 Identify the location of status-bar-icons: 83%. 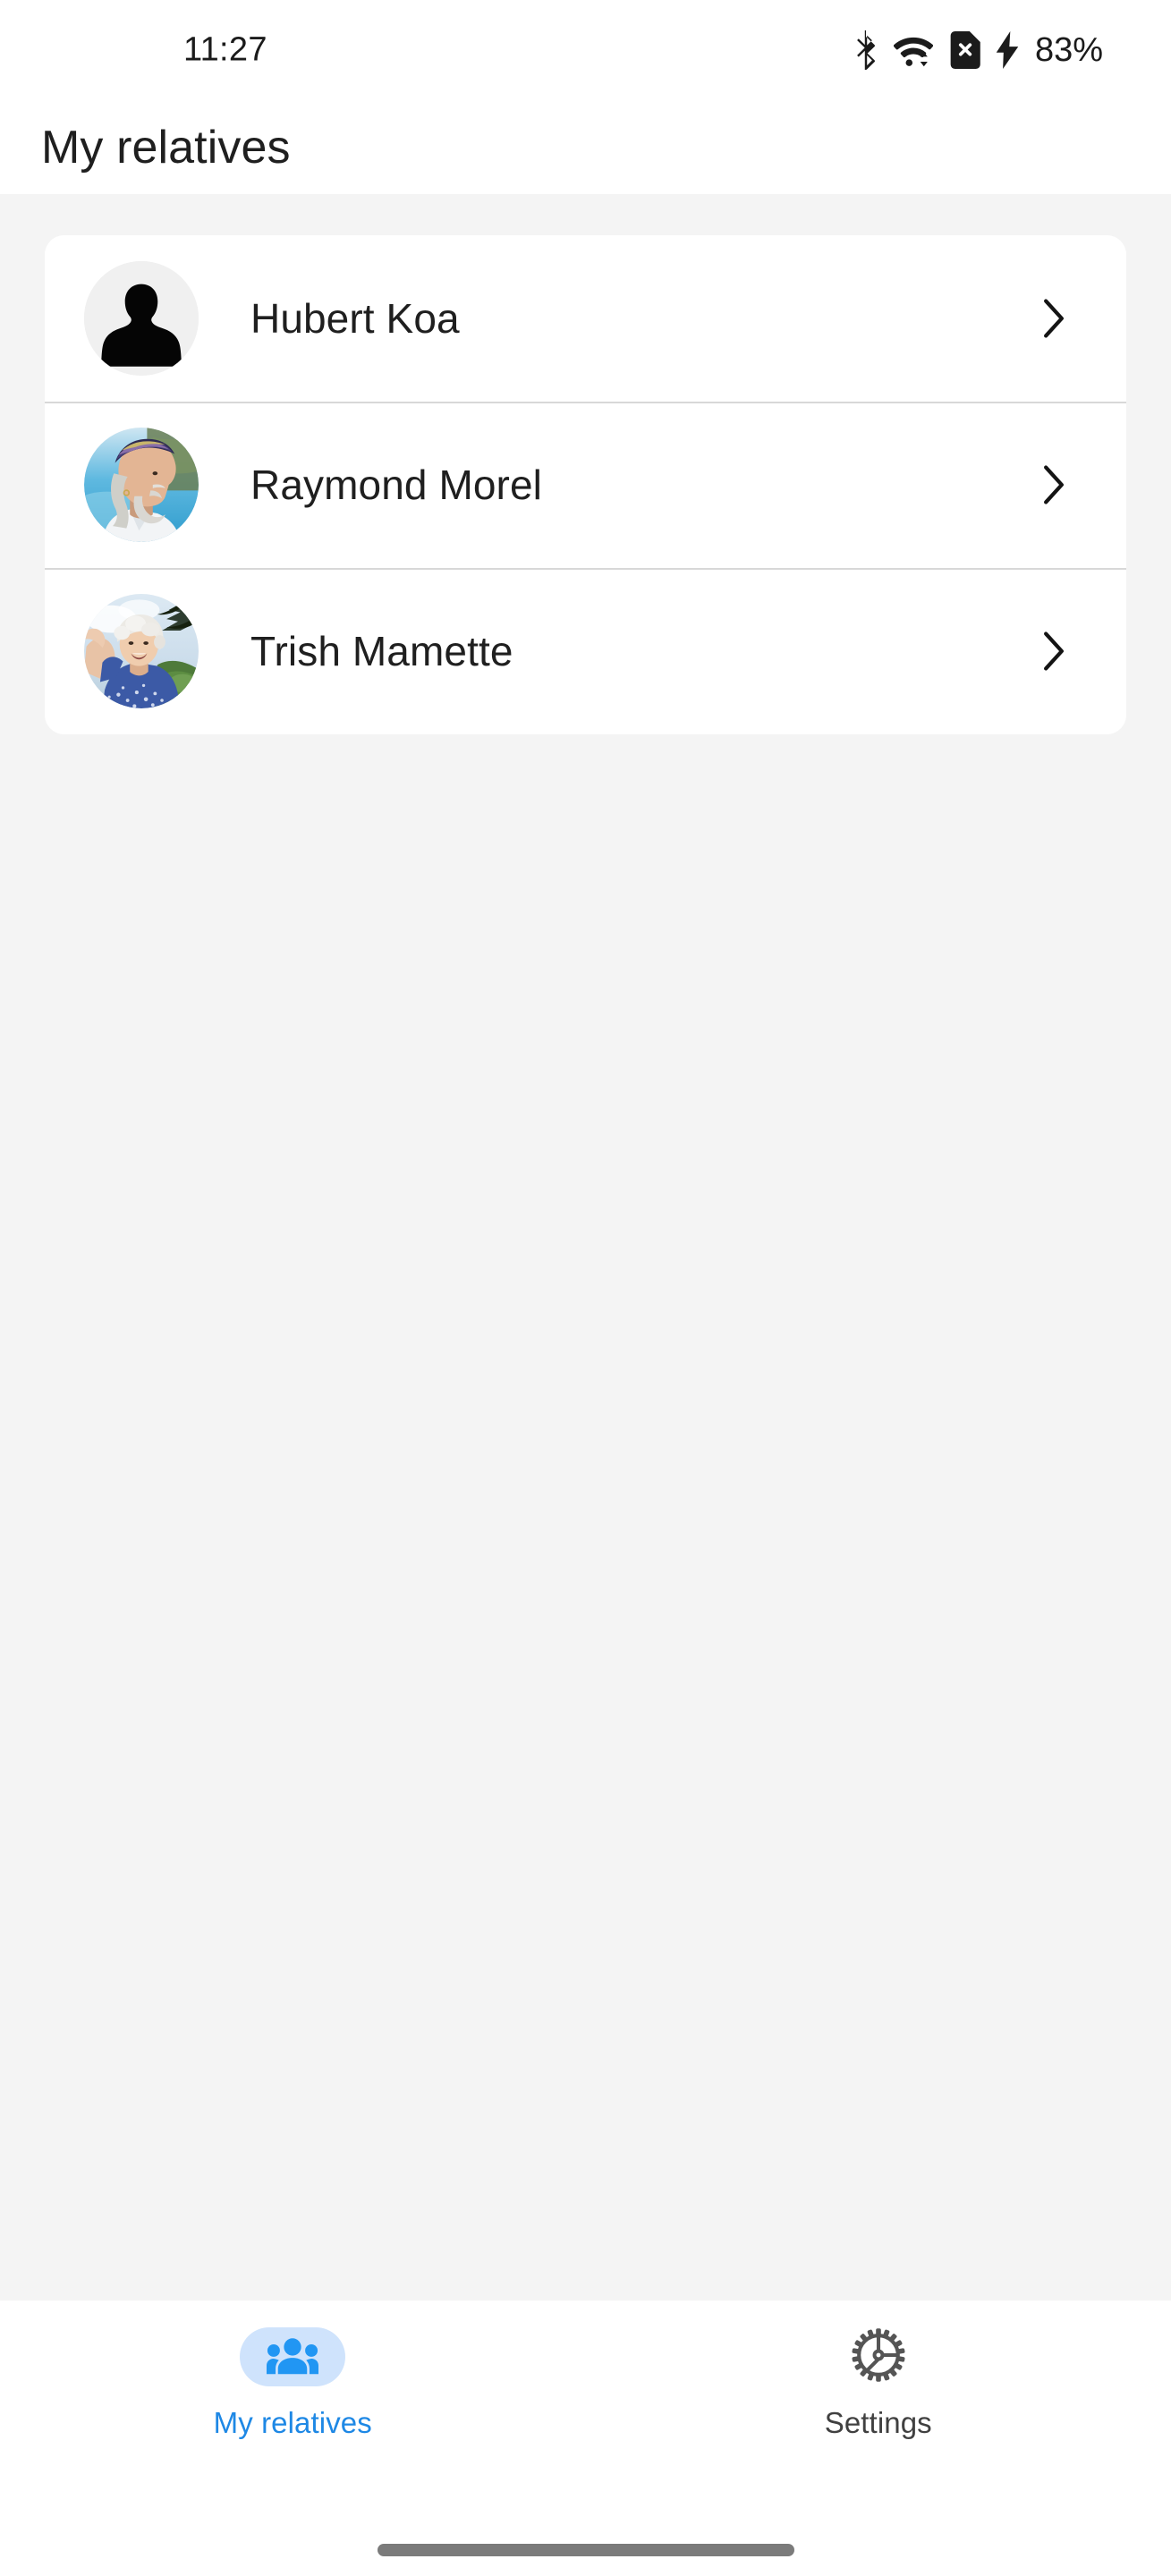
(978, 50).